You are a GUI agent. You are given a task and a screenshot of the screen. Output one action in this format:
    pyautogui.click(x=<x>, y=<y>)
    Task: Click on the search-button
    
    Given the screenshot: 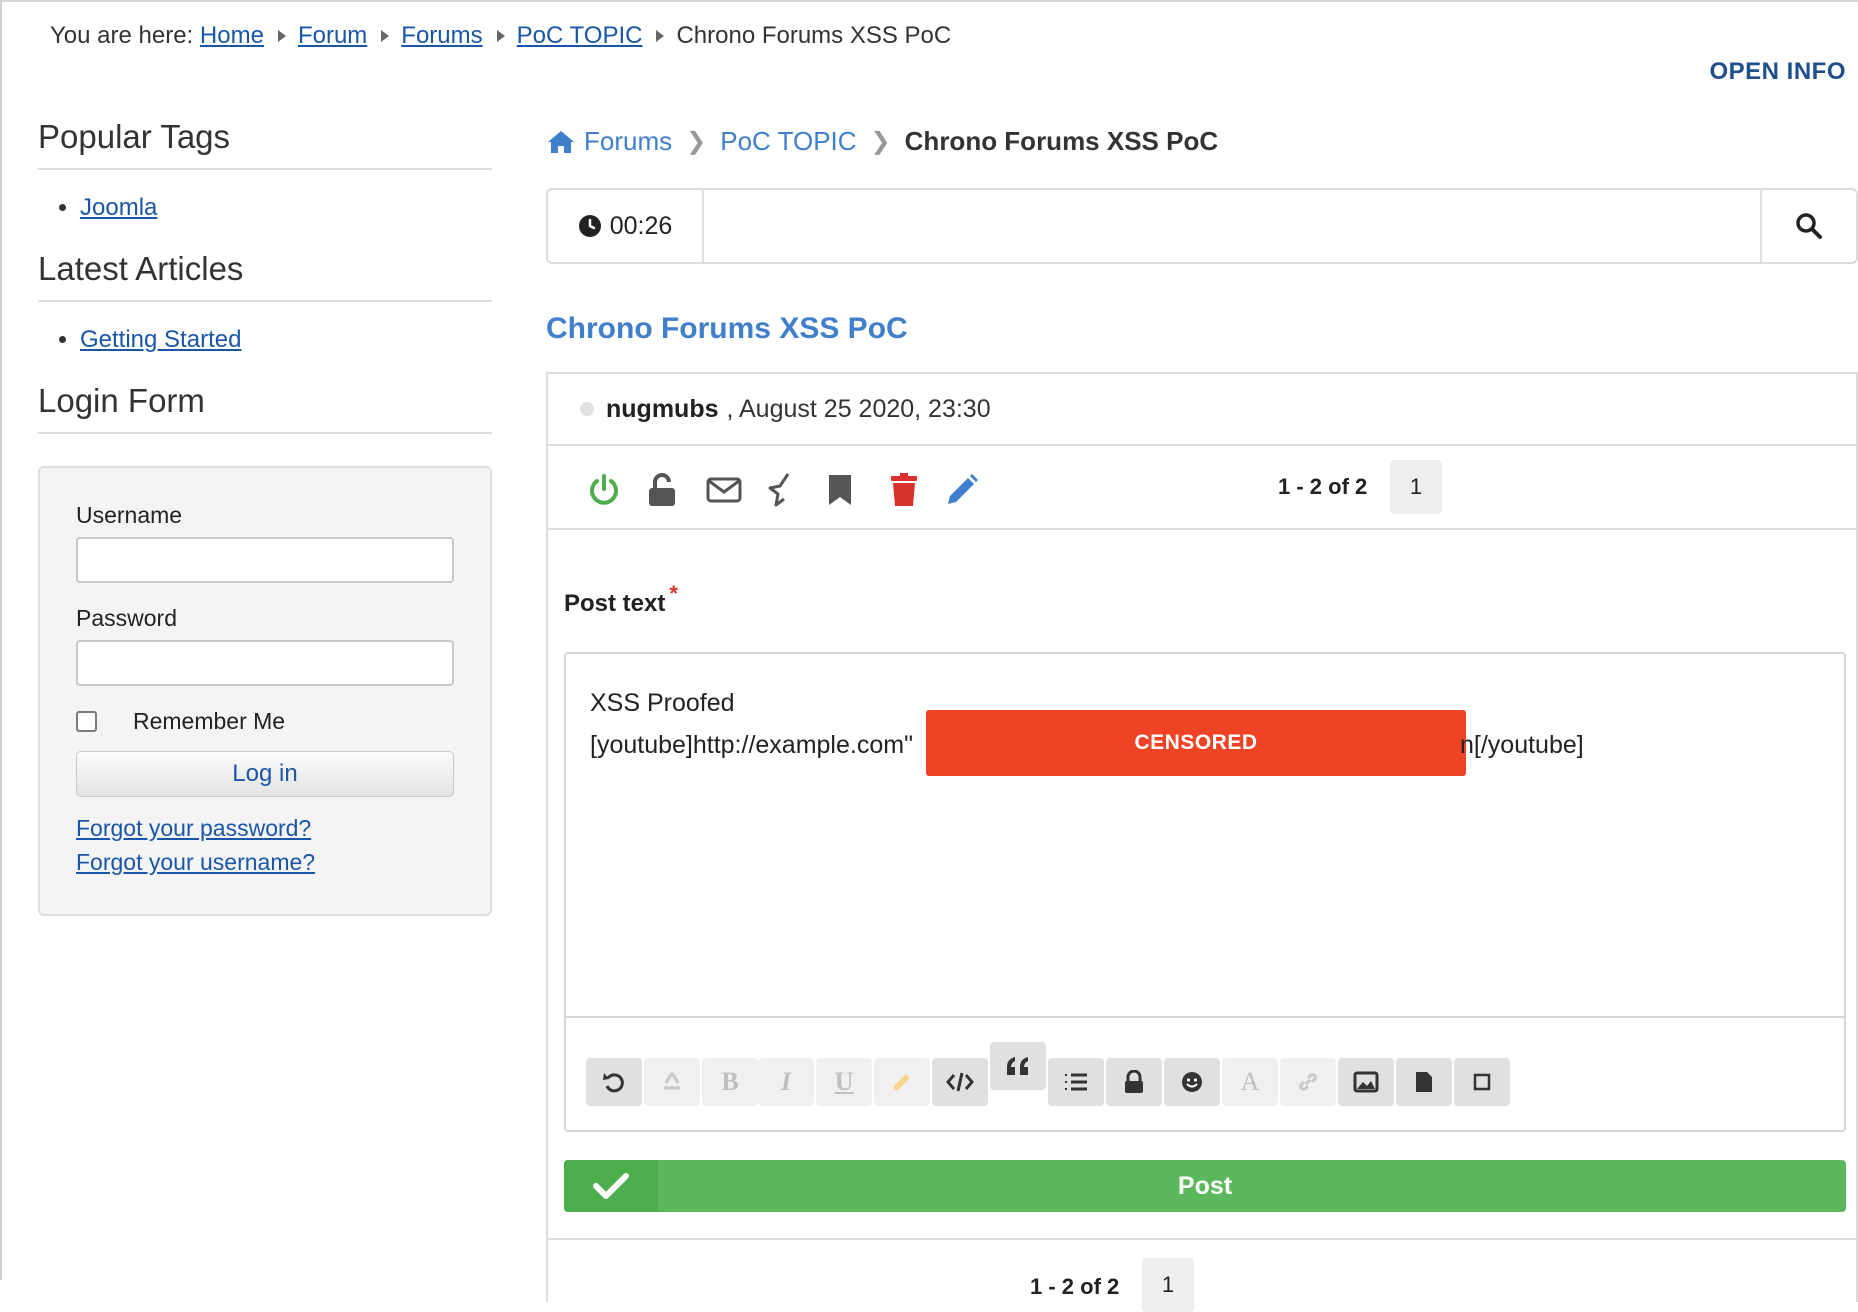 What is the action you would take?
    pyautogui.click(x=1808, y=226)
    